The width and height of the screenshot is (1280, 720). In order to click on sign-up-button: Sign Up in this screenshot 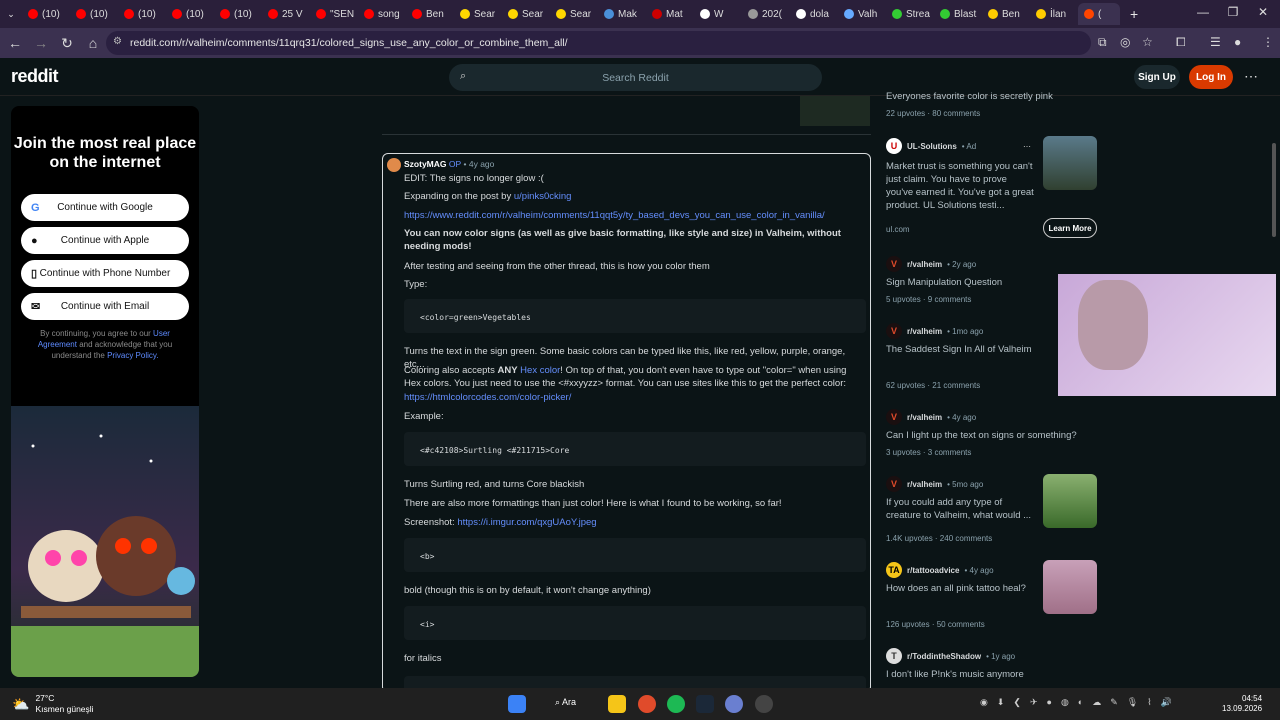, I will do `click(1157, 77)`.